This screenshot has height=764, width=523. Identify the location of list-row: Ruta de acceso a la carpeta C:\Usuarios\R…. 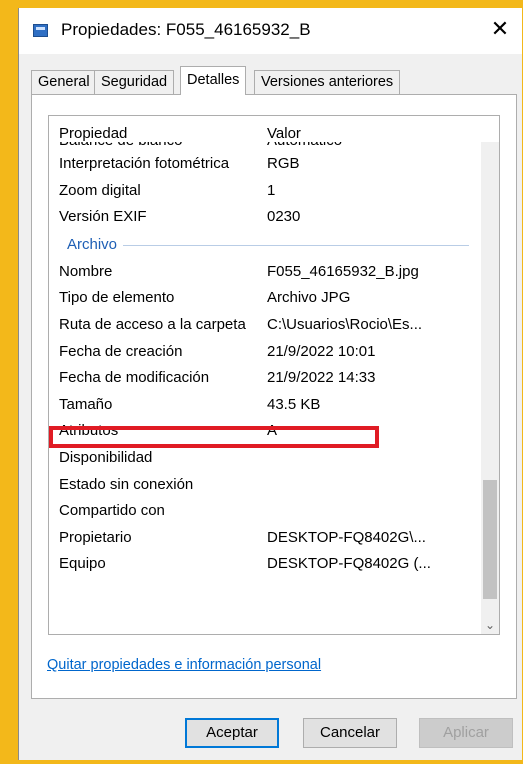
(259, 324).